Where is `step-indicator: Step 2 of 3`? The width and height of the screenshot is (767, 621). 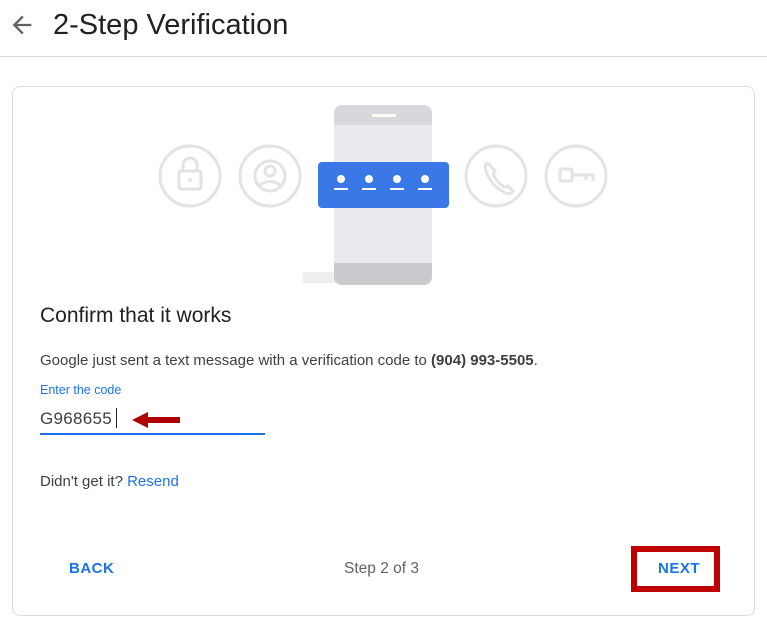 step-indicator: Step 2 of 3 is located at coordinates (381, 568).